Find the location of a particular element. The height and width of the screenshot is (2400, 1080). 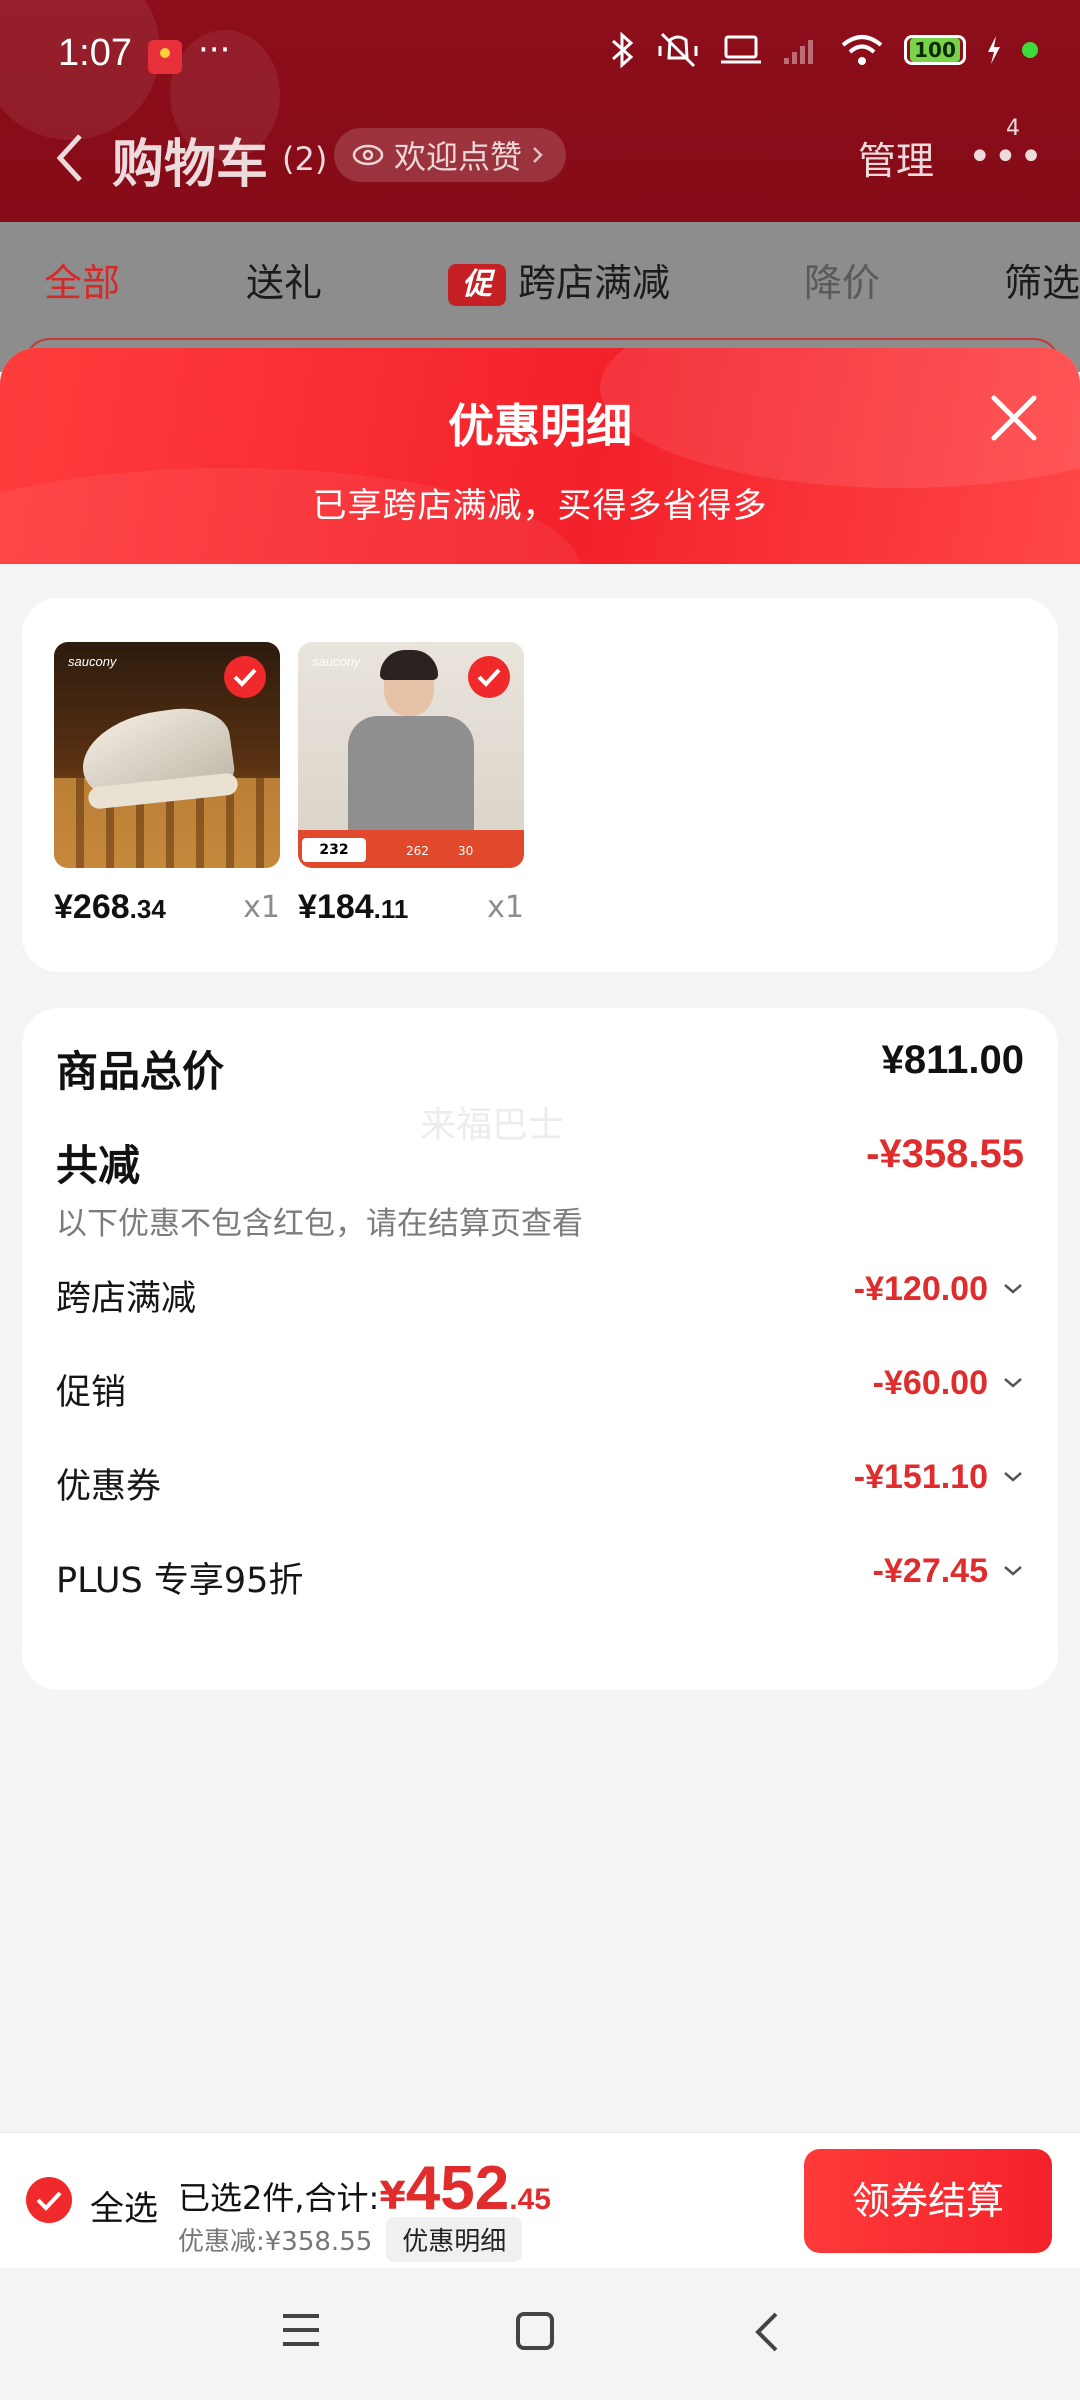

total-row: 商品总价 ¥811.00 is located at coordinates (540, 1068).